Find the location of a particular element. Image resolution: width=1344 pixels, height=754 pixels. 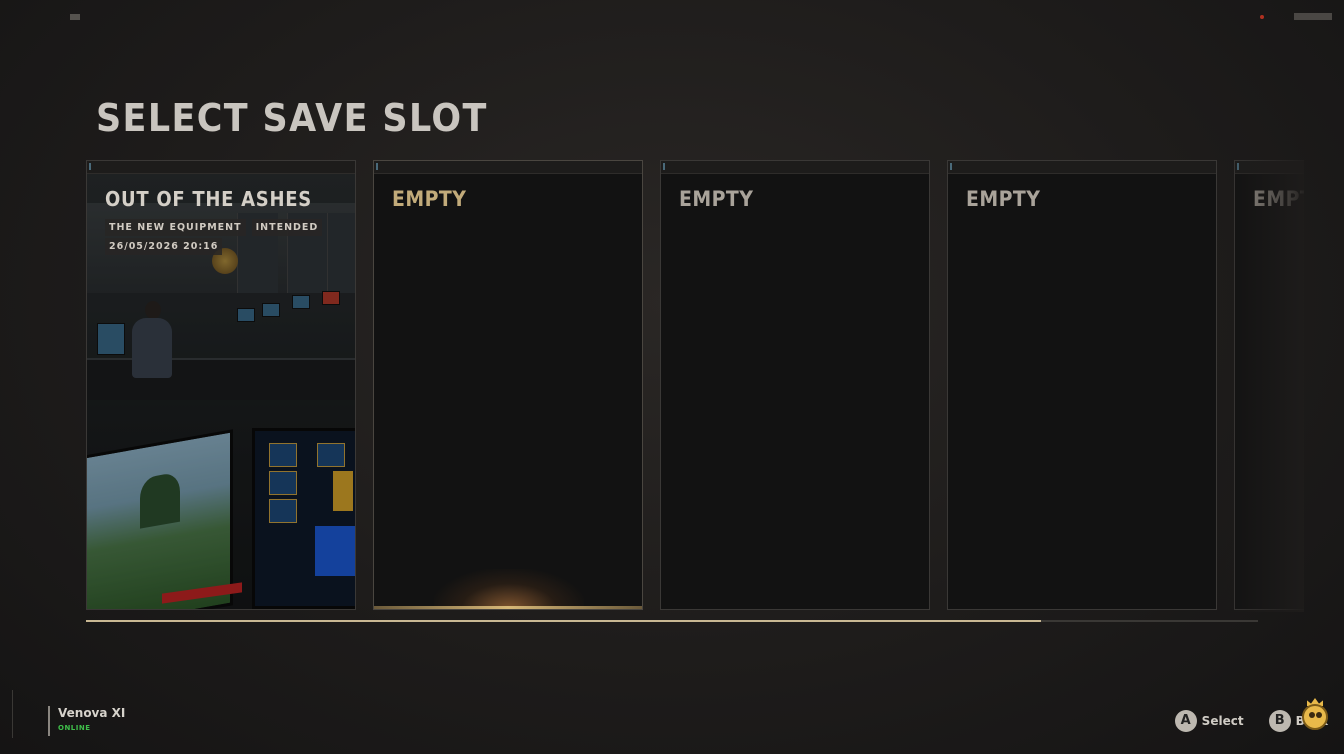

hud-marker-right is located at coordinates (1313, 16).